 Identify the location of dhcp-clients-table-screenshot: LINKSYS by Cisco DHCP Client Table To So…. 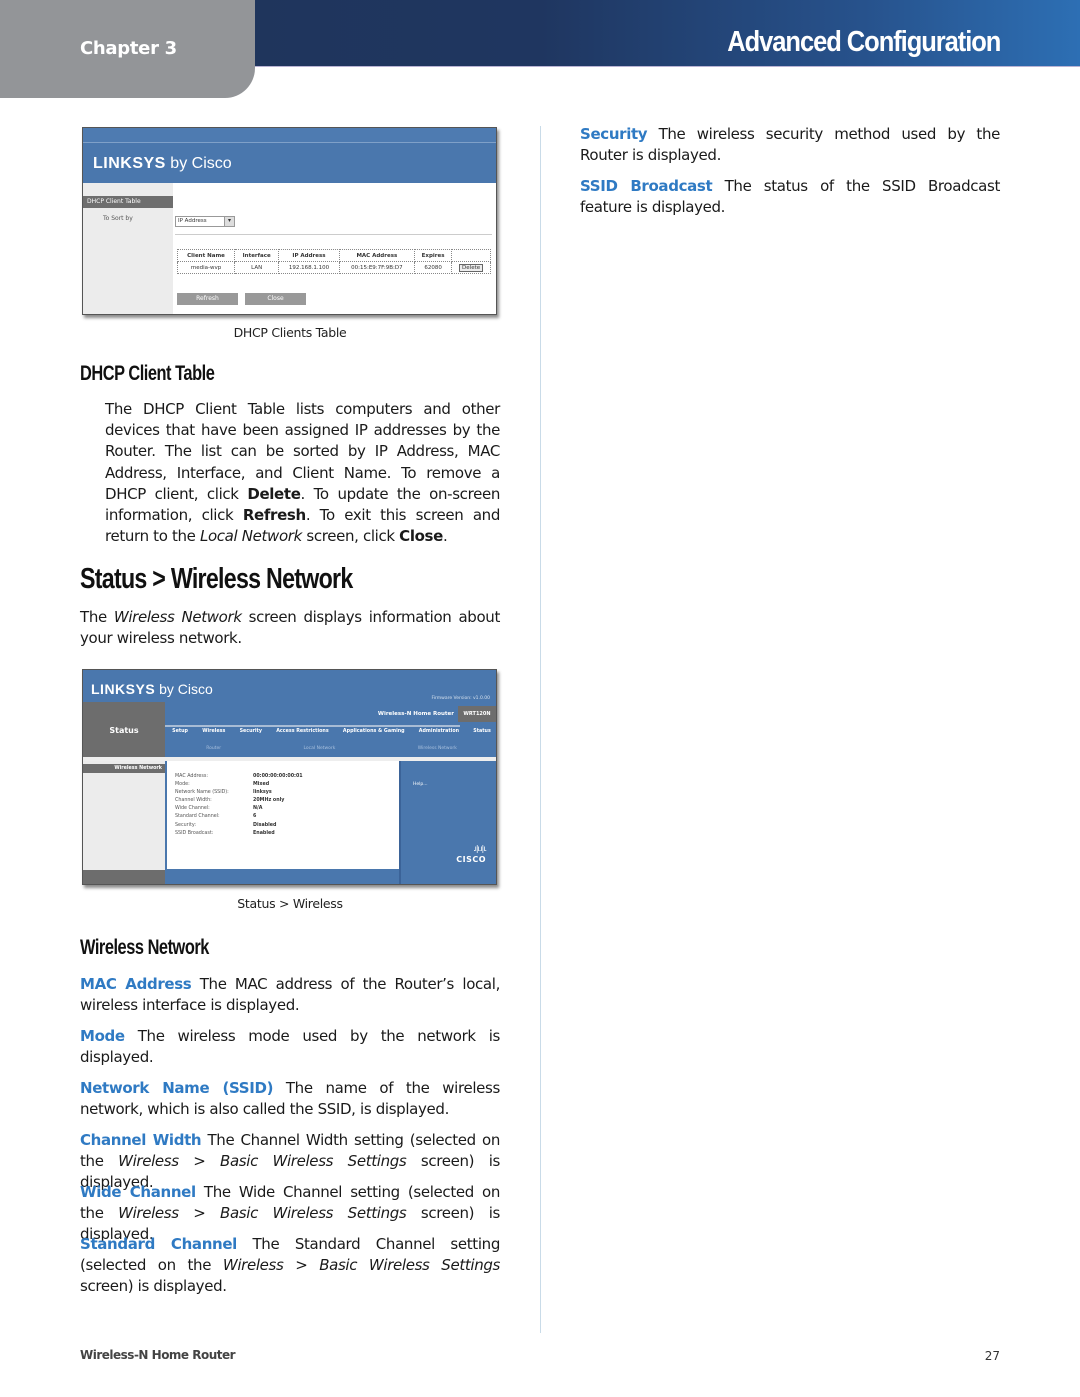
(289, 221).